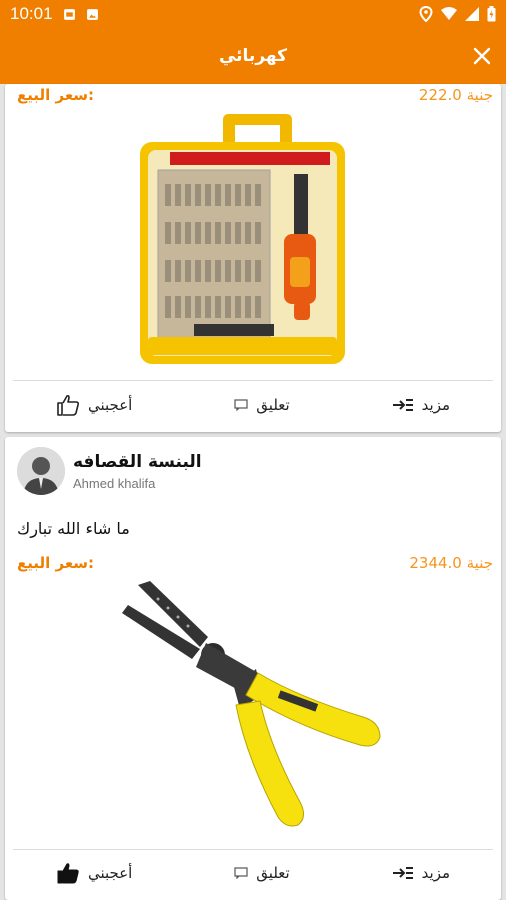 Image resolution: width=506 pixels, height=900 pixels. I want to click on image-notification-icon, so click(92, 14).